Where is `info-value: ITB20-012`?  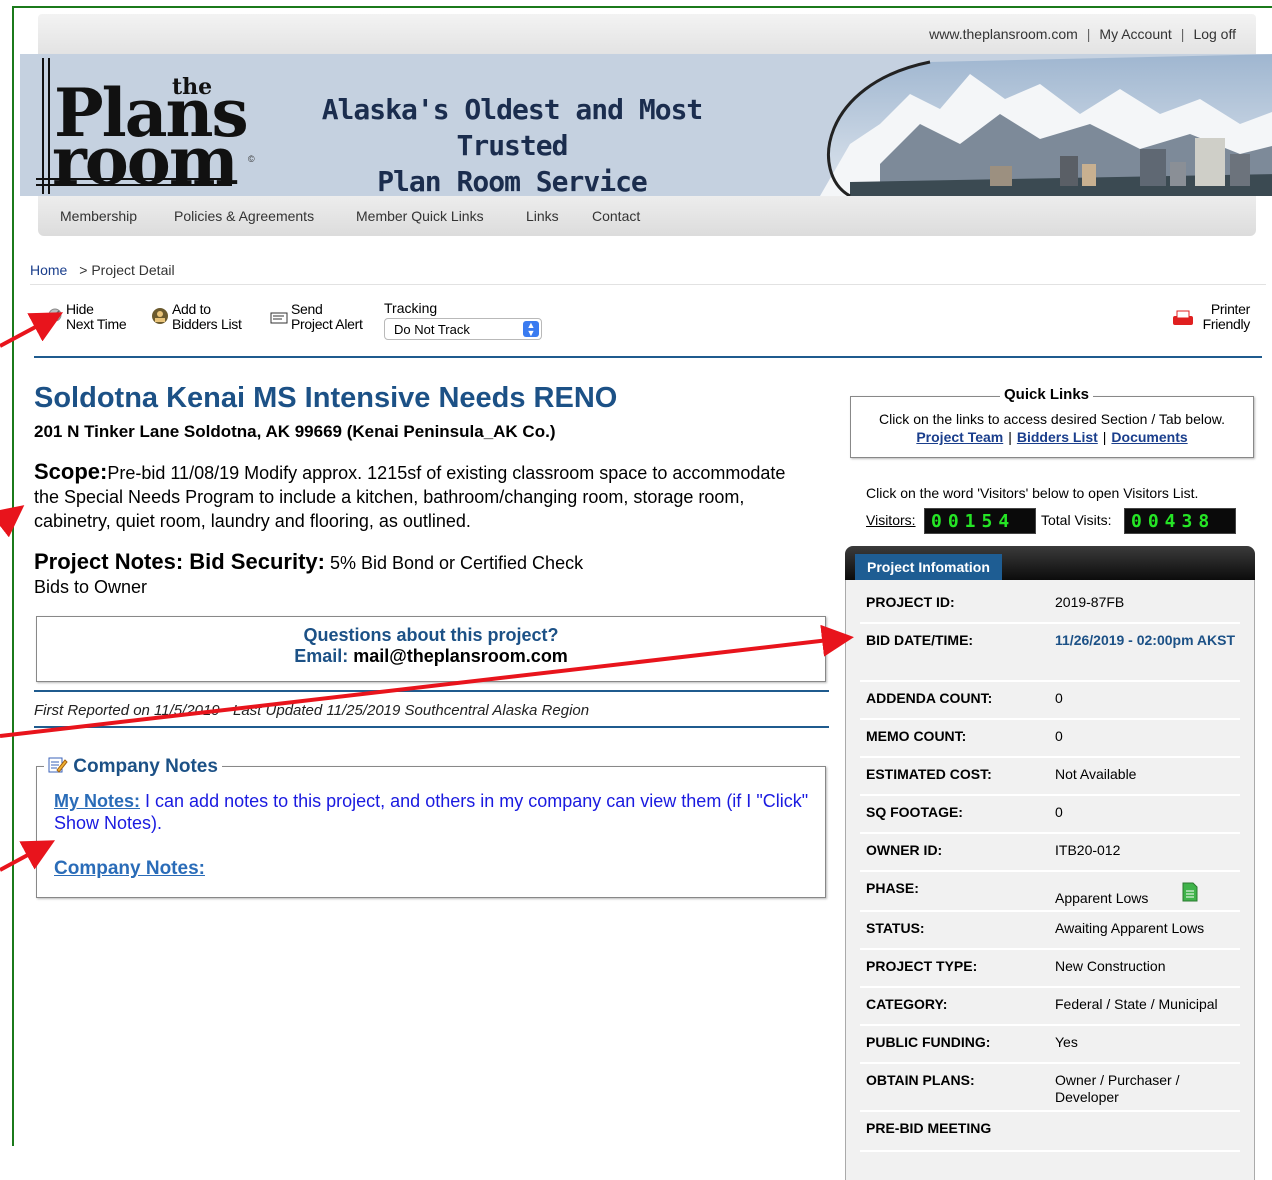
info-value: ITB20-012 is located at coordinates (1088, 850).